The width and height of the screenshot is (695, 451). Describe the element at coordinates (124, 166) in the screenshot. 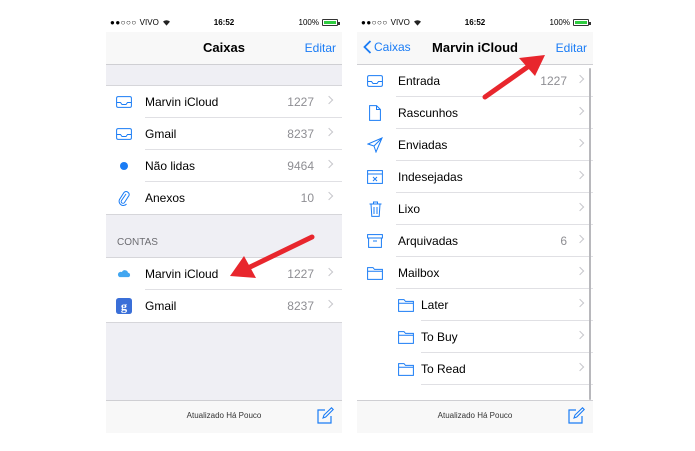

I see `unread-dot-icon` at that location.